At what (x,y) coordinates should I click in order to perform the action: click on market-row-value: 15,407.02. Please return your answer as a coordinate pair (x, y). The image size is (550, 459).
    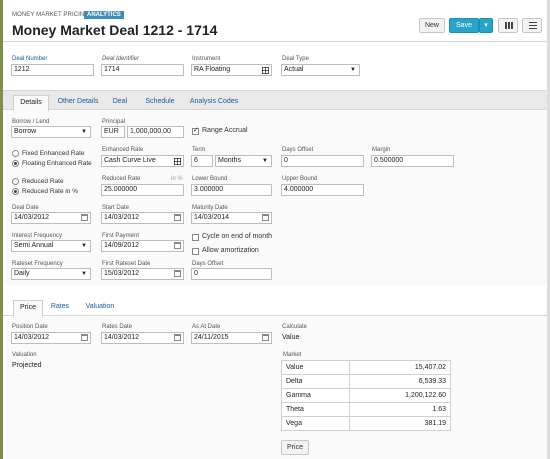
    Looking at the image, I should click on (400, 367).